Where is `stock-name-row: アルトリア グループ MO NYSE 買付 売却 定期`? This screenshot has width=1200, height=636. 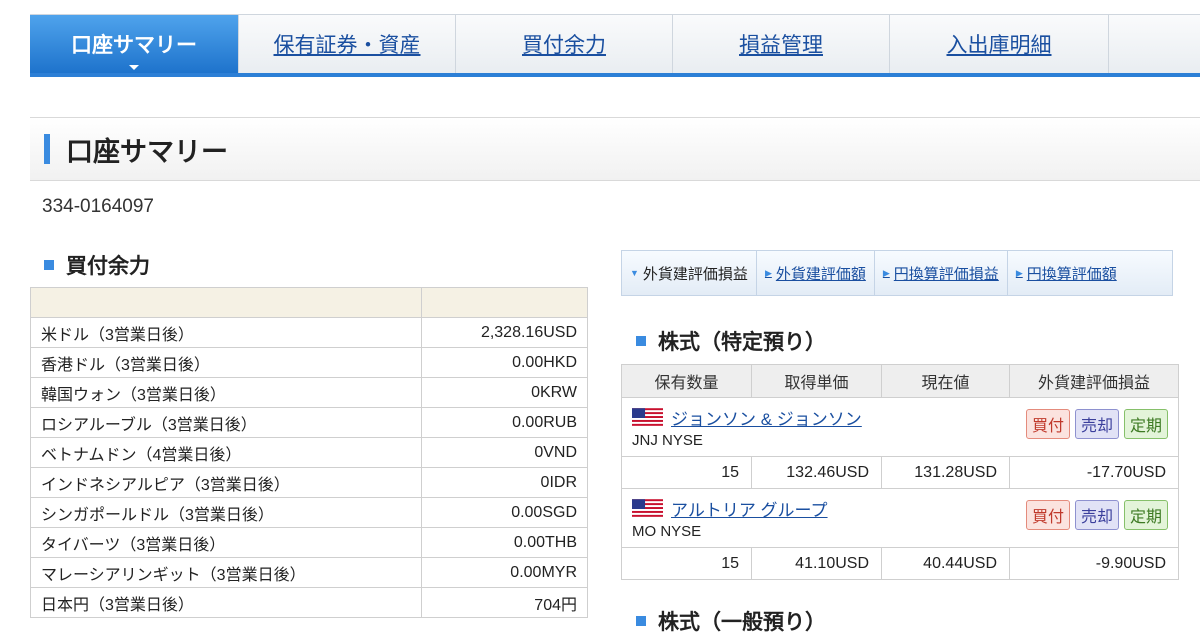
stock-name-row: アルトリア グループ MO NYSE 買付 売却 定期 is located at coordinates (900, 518).